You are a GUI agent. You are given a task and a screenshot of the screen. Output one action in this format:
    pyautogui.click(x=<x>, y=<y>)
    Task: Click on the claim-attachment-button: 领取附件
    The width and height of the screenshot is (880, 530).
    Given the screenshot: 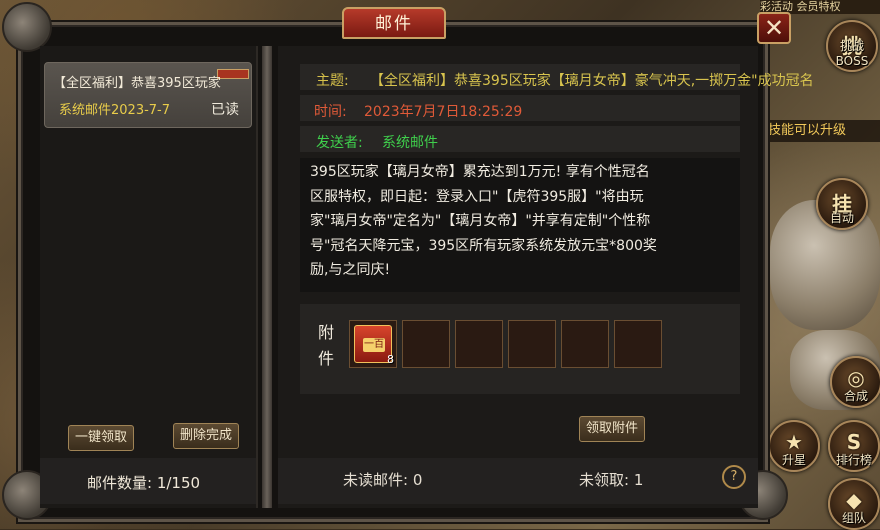 What is the action you would take?
    pyautogui.click(x=612, y=429)
    